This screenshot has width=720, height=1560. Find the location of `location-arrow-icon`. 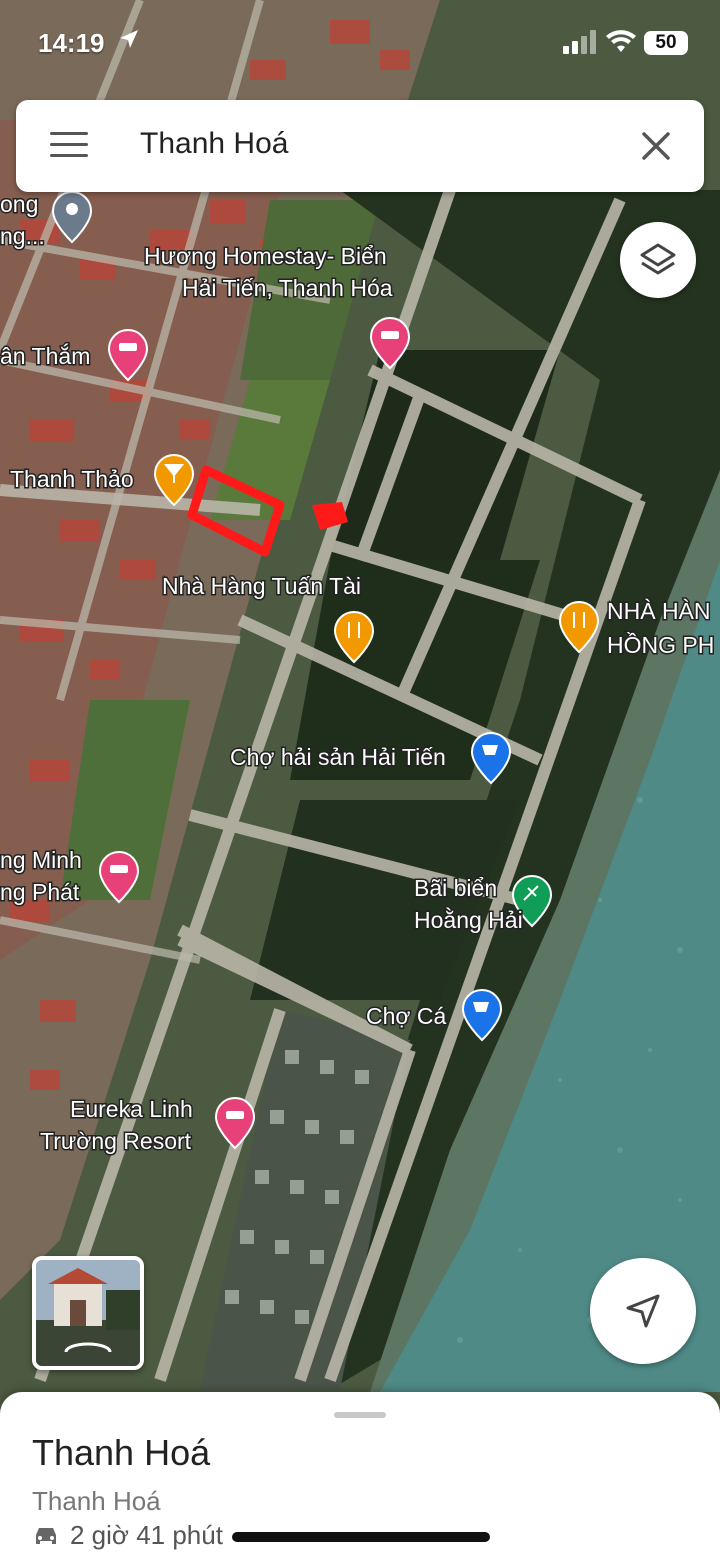

location-arrow-icon is located at coordinates (129, 39).